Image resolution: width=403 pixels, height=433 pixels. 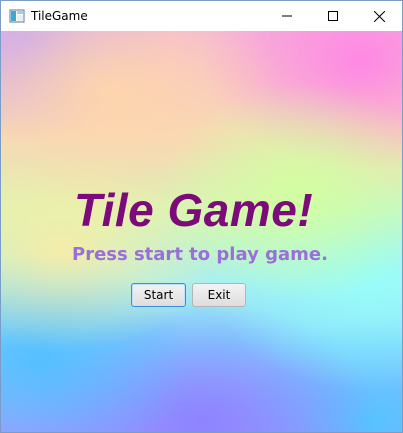 I want to click on title-bar: TileGame, so click(x=201, y=16).